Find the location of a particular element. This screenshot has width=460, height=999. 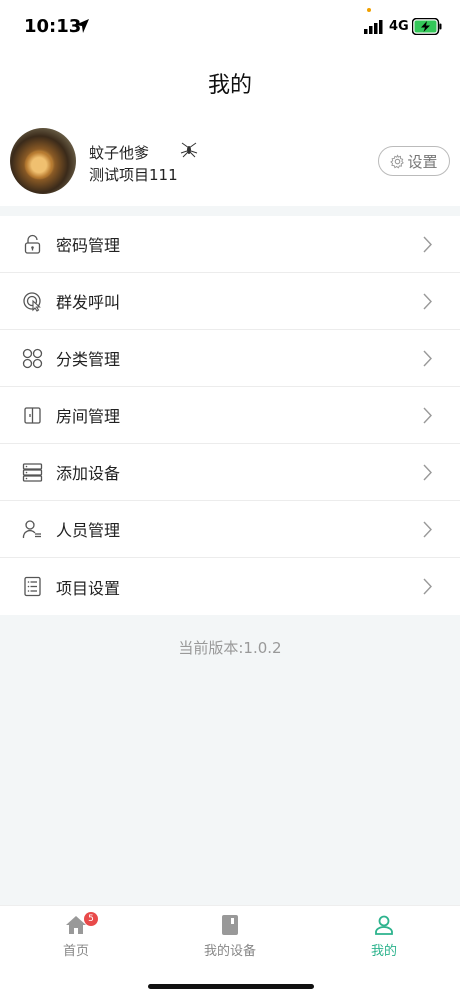

menu-item-room: 房间管理 is located at coordinates (230, 415).